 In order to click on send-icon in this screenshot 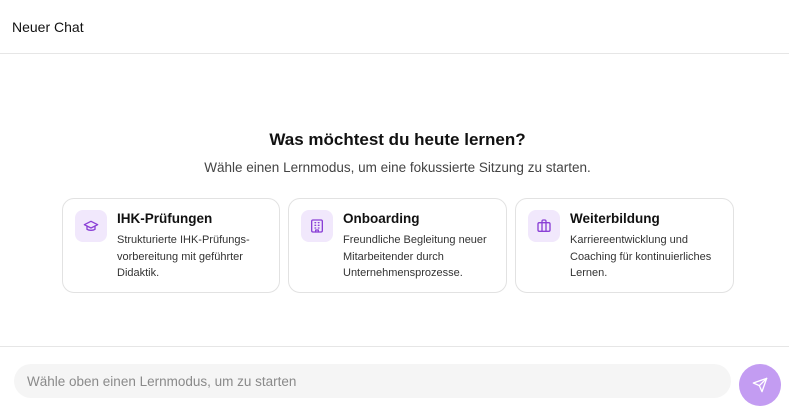, I will do `click(760, 385)`.